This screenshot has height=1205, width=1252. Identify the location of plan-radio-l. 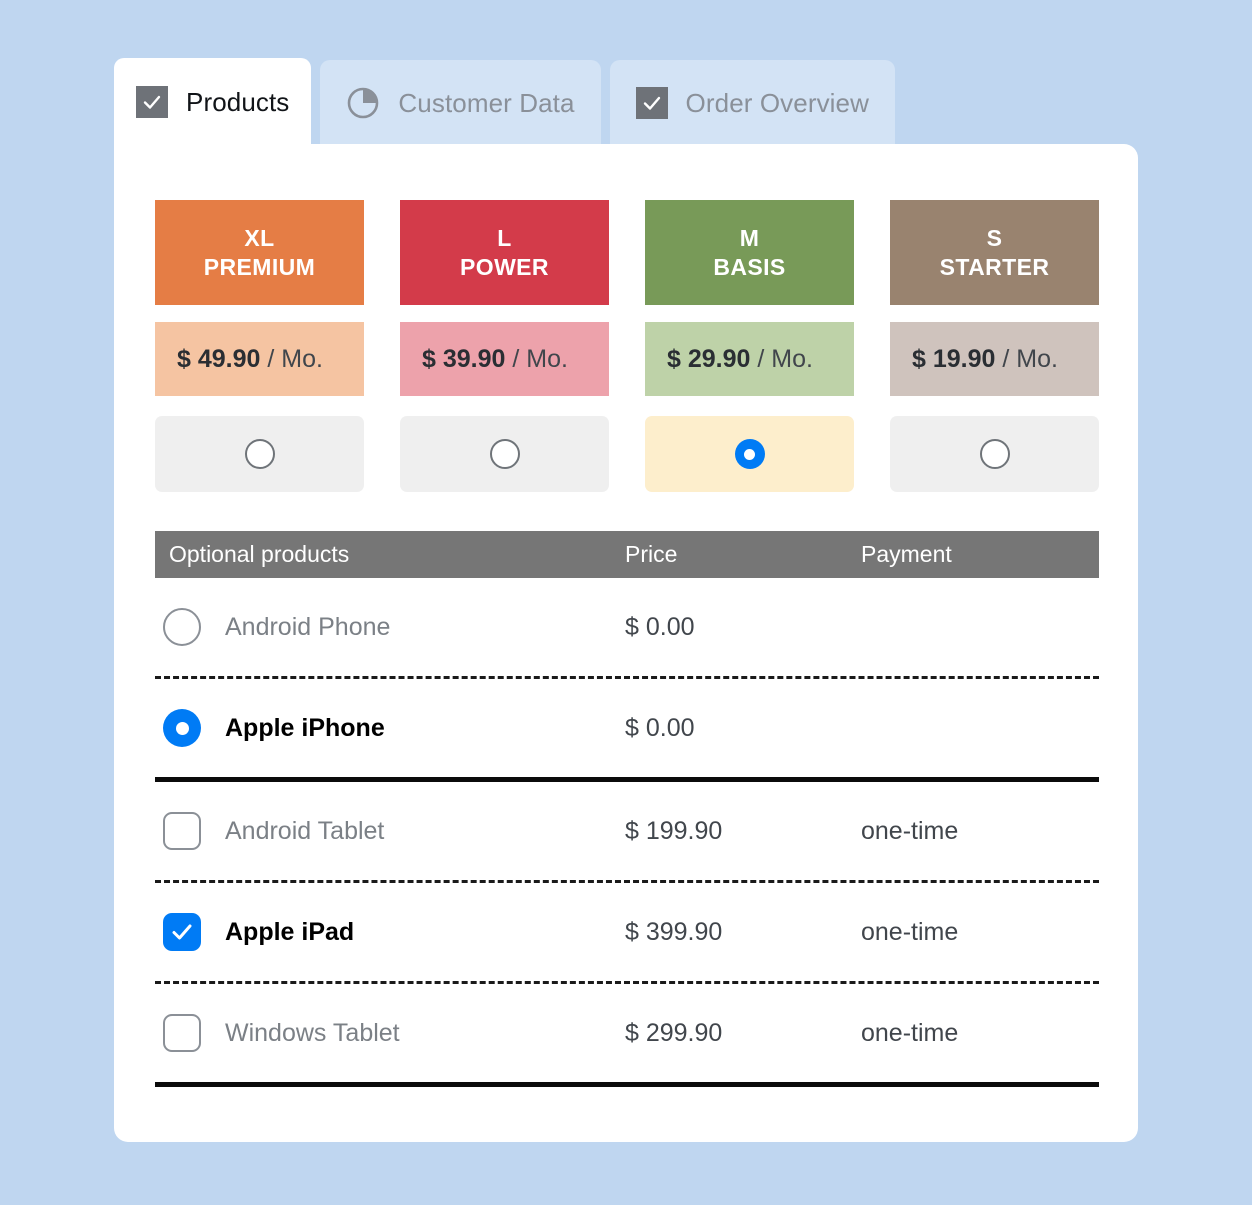
(504, 454).